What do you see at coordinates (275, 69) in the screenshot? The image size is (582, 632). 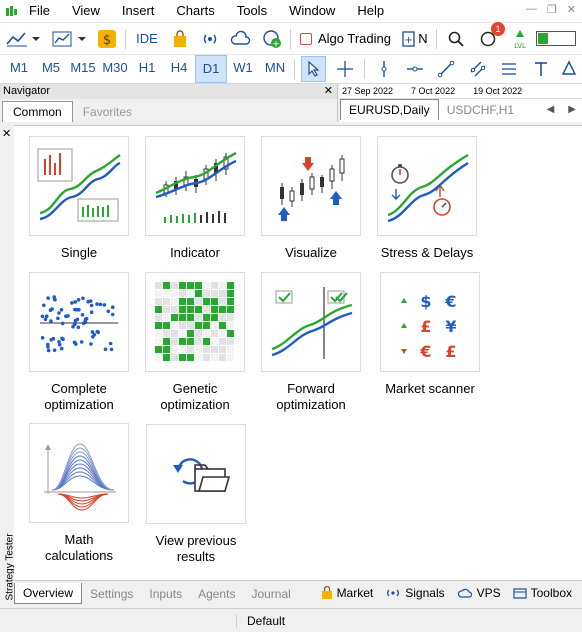 I see `timeframe-mn: MN` at bounding box center [275, 69].